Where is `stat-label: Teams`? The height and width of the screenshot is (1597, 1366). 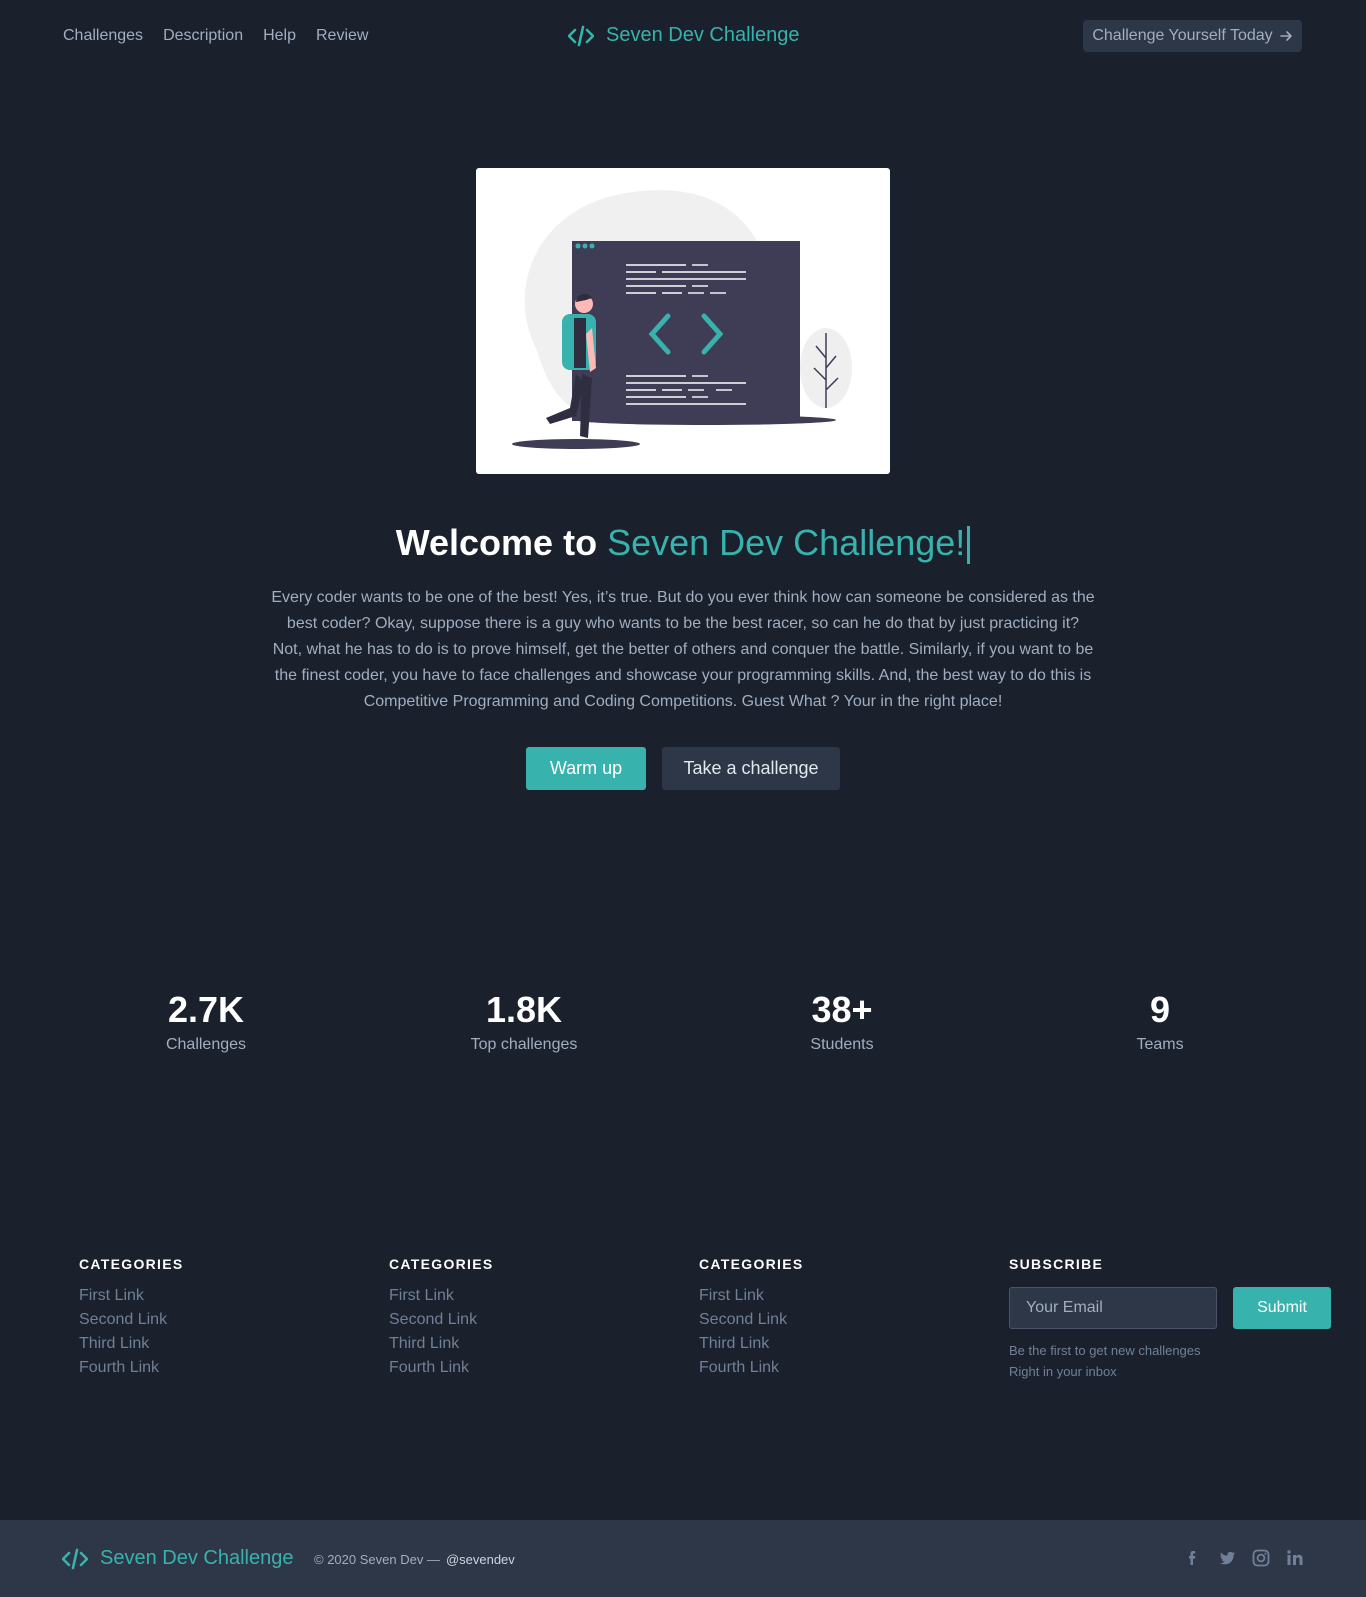
stat-label: Teams is located at coordinates (1160, 1044).